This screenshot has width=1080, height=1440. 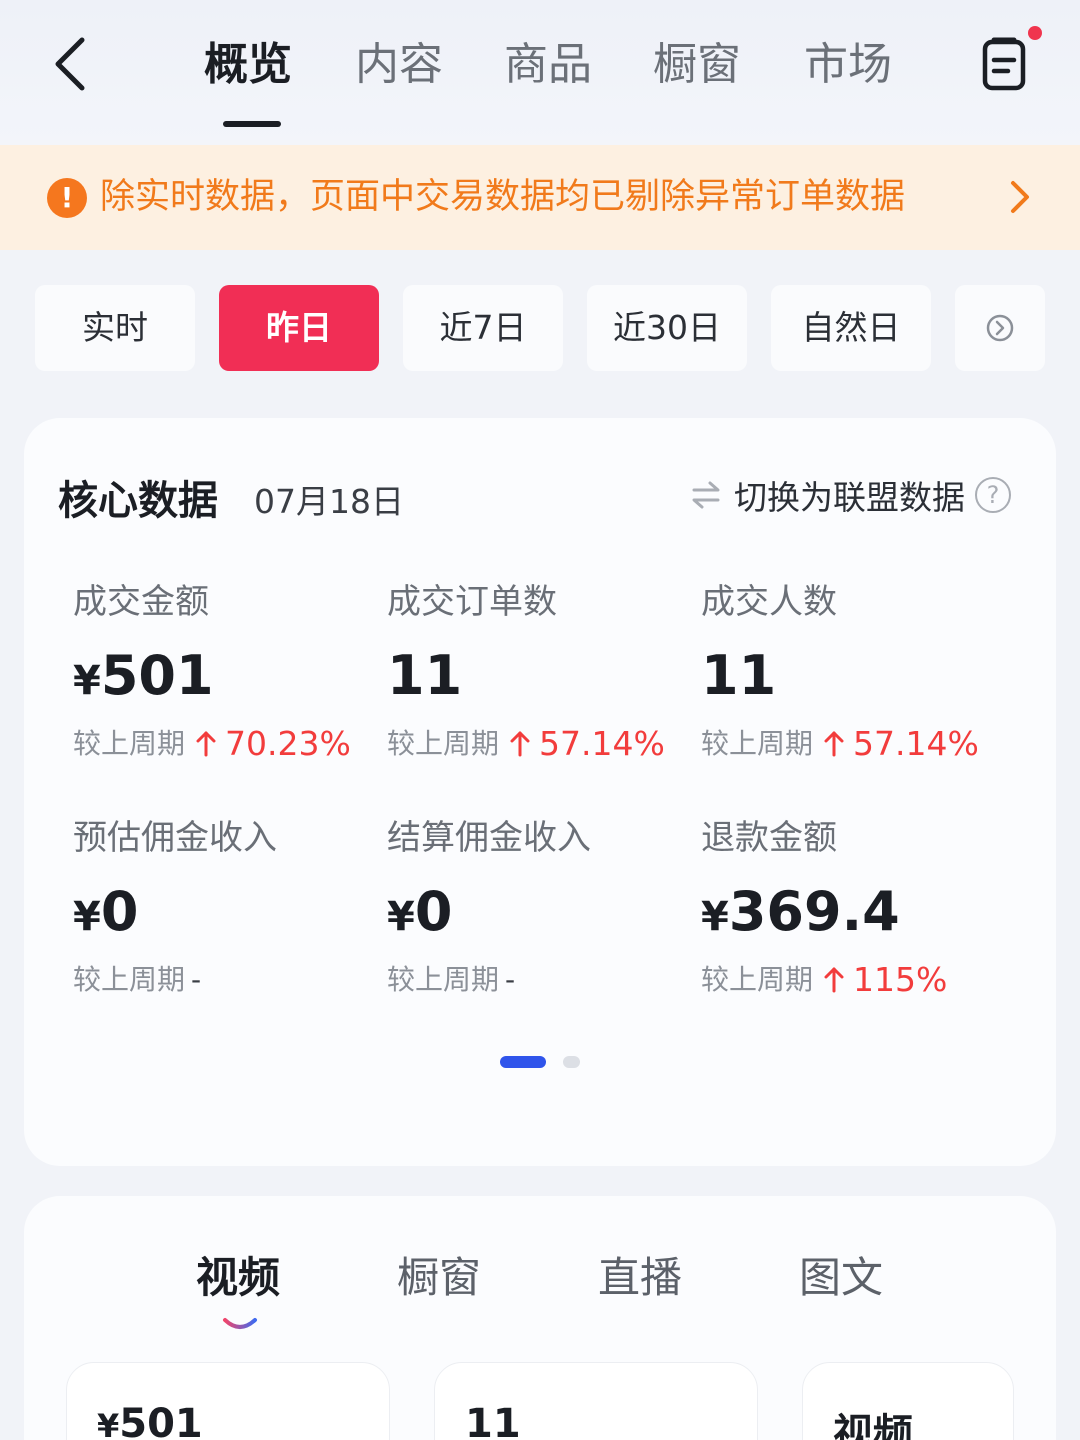 I want to click on notification-dot, so click(x=1035, y=33).